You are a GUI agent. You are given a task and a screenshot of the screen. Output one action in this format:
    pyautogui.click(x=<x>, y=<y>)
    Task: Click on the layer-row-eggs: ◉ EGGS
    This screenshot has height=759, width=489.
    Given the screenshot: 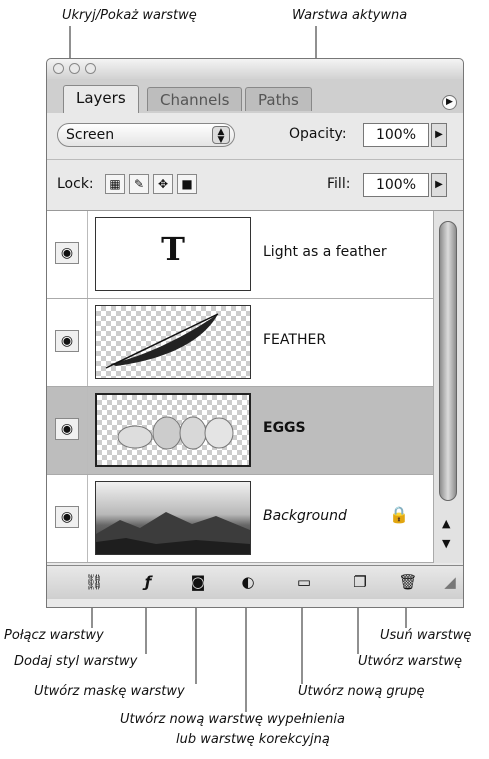 What is the action you would take?
    pyautogui.click(x=240, y=431)
    